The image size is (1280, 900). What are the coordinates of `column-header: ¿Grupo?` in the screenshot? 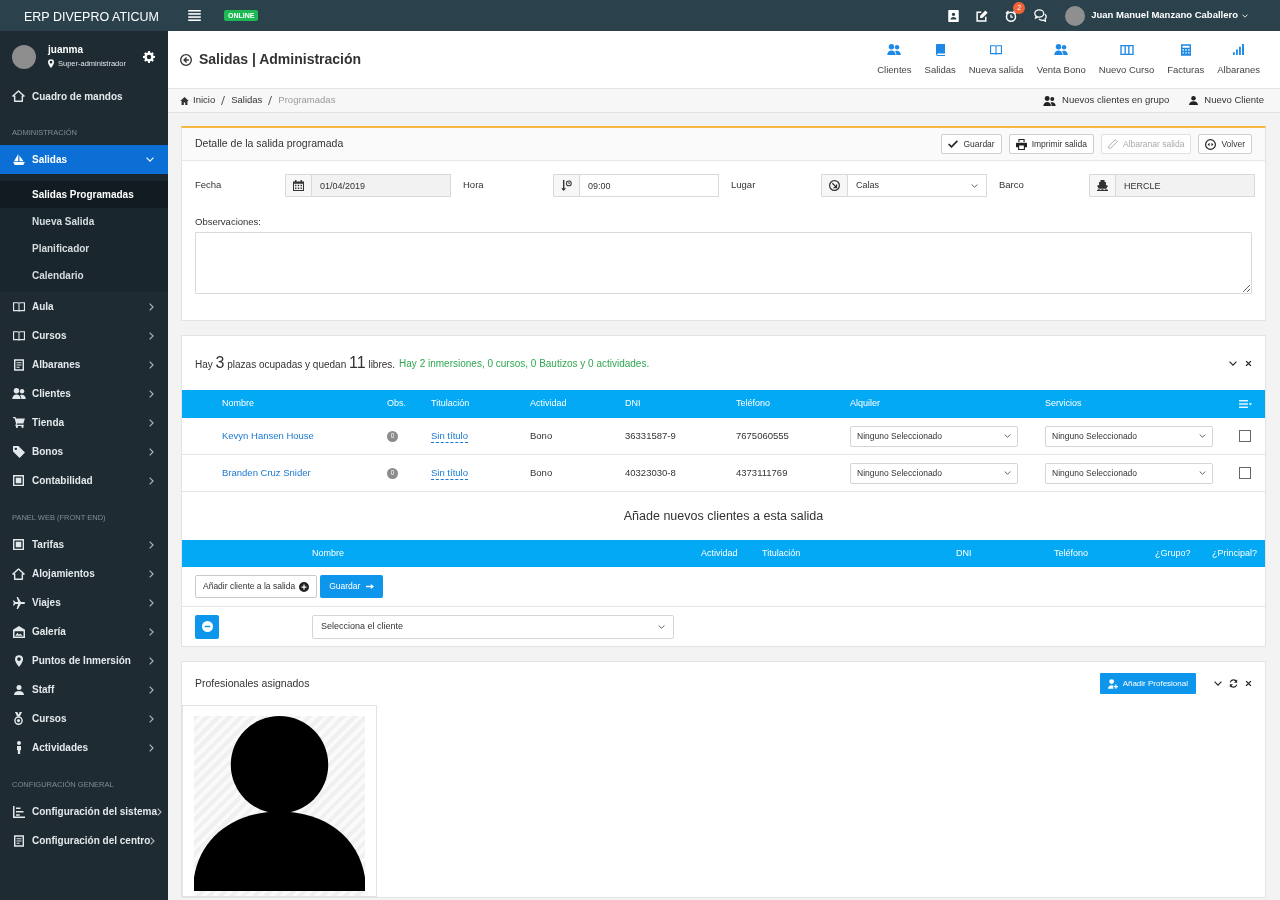 It's located at (1173, 553).